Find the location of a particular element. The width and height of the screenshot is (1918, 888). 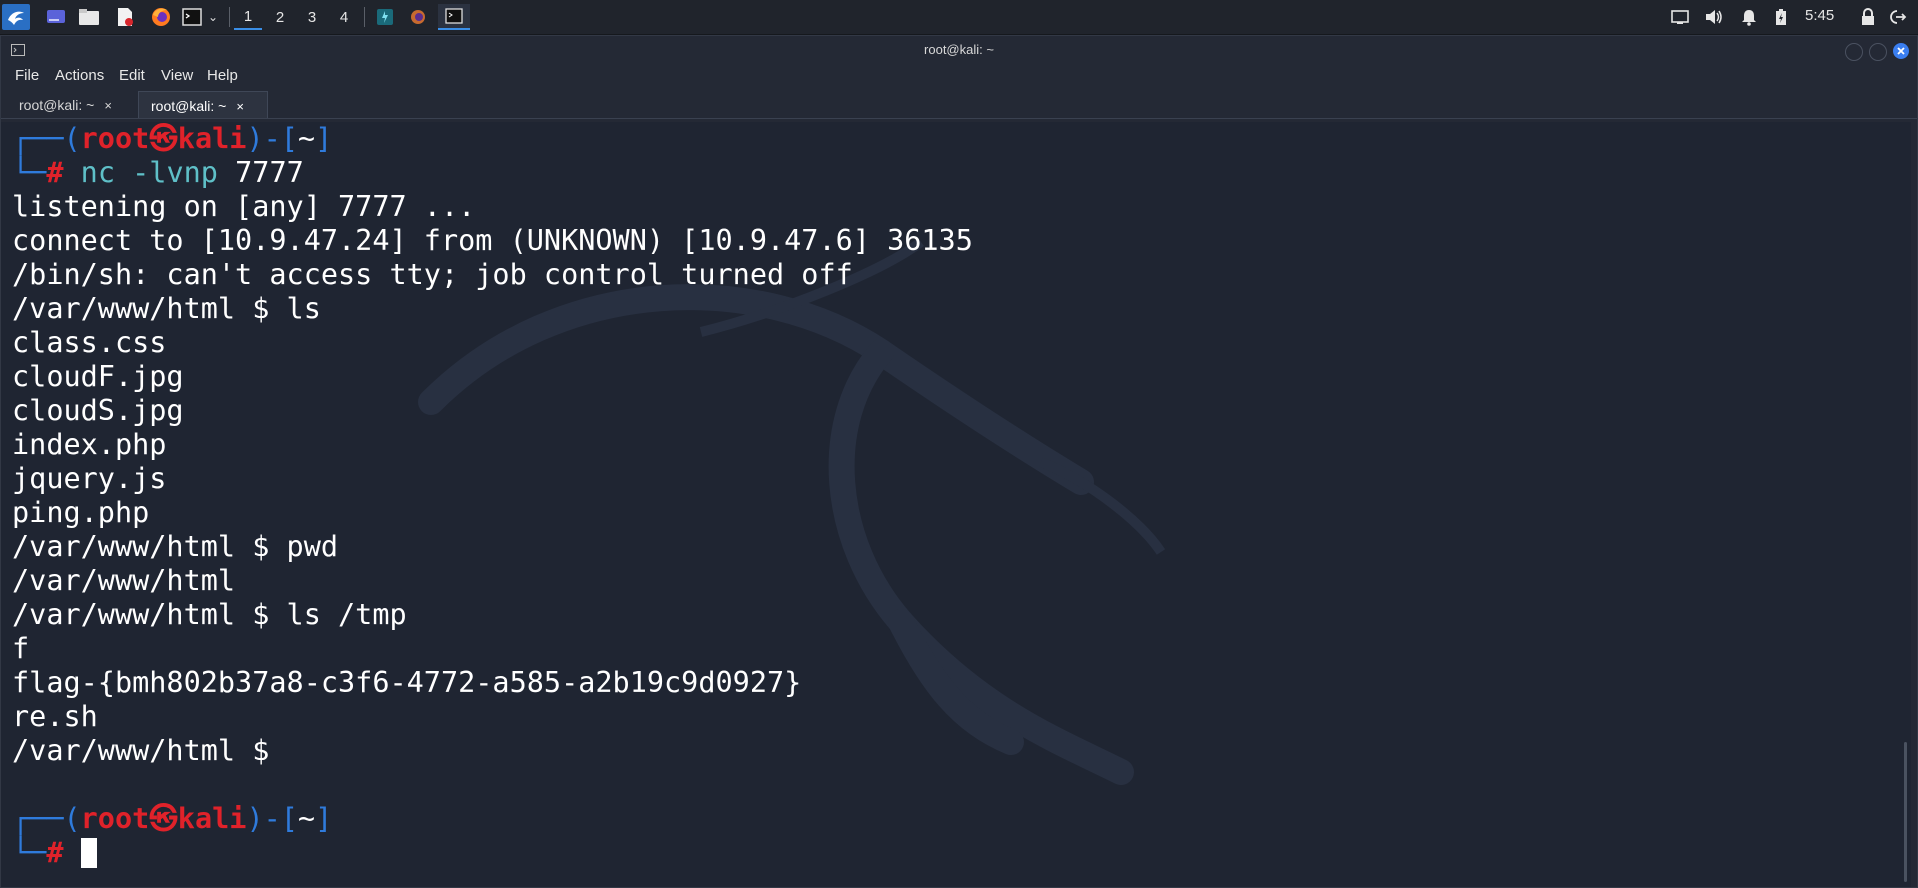

notification-bell-icon is located at coordinates (1749, 17).